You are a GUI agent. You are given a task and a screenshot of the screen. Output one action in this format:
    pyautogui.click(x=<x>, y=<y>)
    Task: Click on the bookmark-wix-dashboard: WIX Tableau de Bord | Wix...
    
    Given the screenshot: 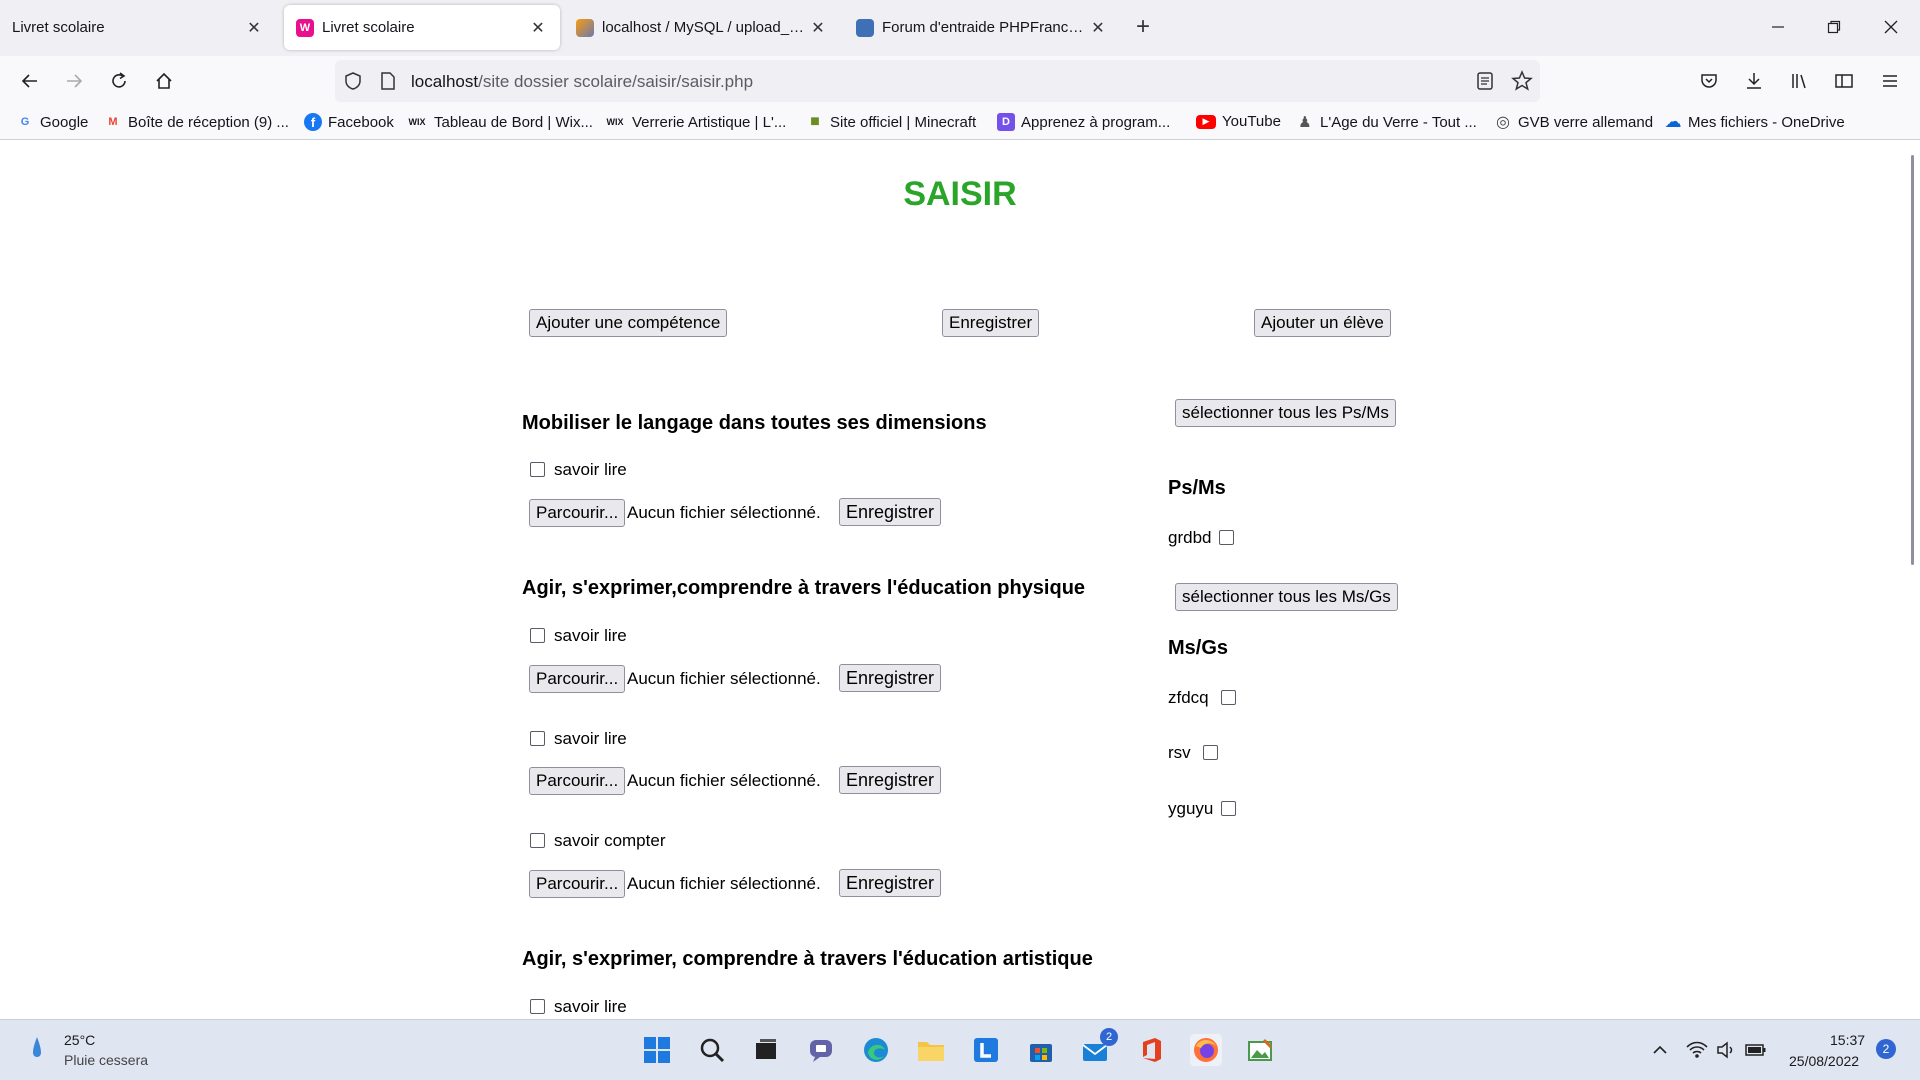 What is the action you would take?
    pyautogui.click(x=499, y=122)
    